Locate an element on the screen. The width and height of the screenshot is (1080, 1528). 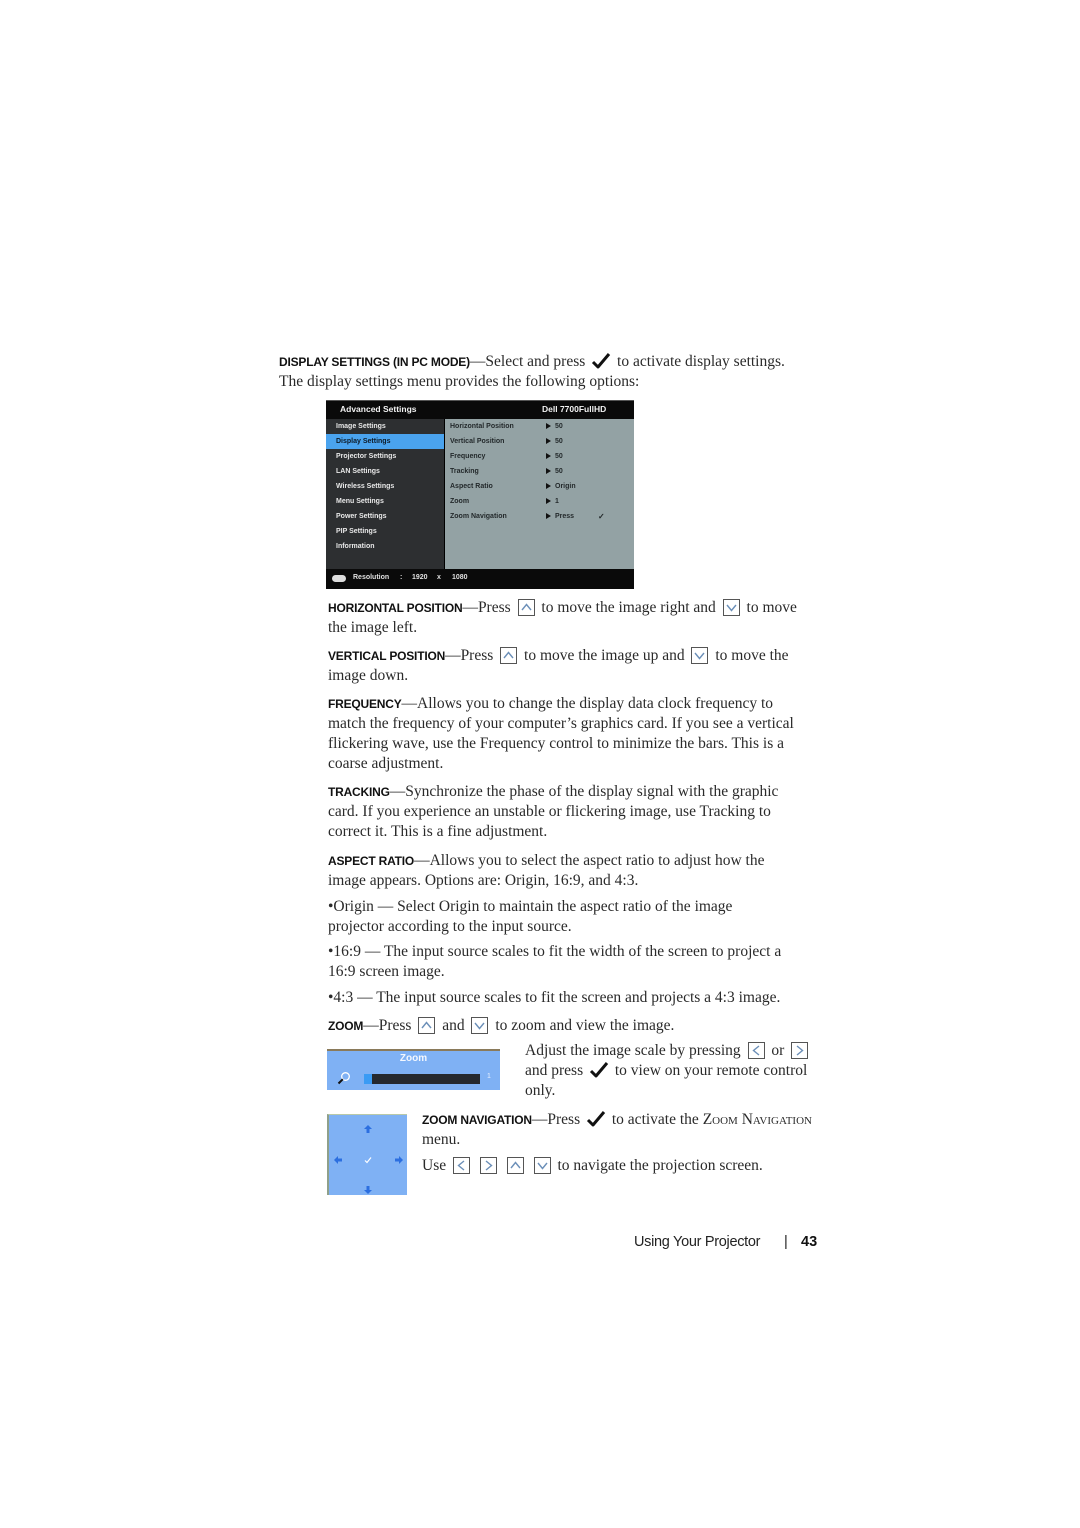
osd-option-zoom: Zoom 1 is located at coordinates (539, 501).